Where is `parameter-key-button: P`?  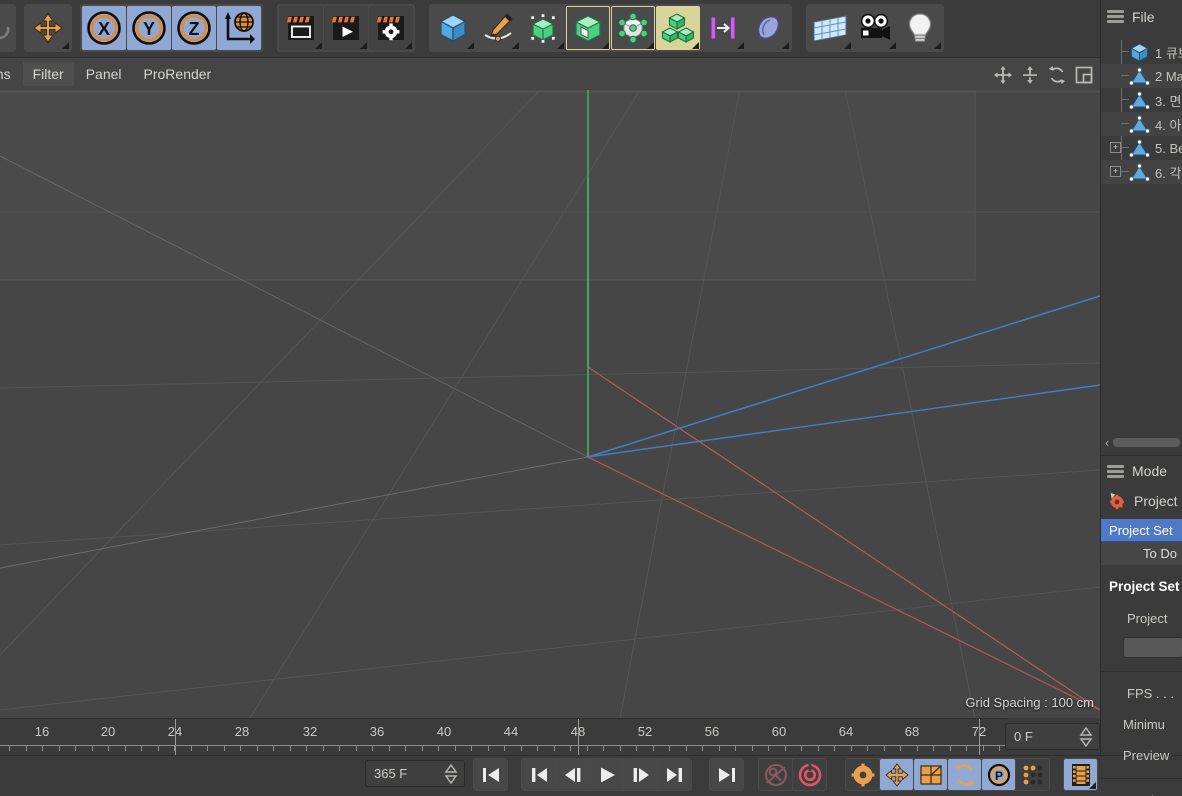
parameter-key-button: P is located at coordinates (998, 774).